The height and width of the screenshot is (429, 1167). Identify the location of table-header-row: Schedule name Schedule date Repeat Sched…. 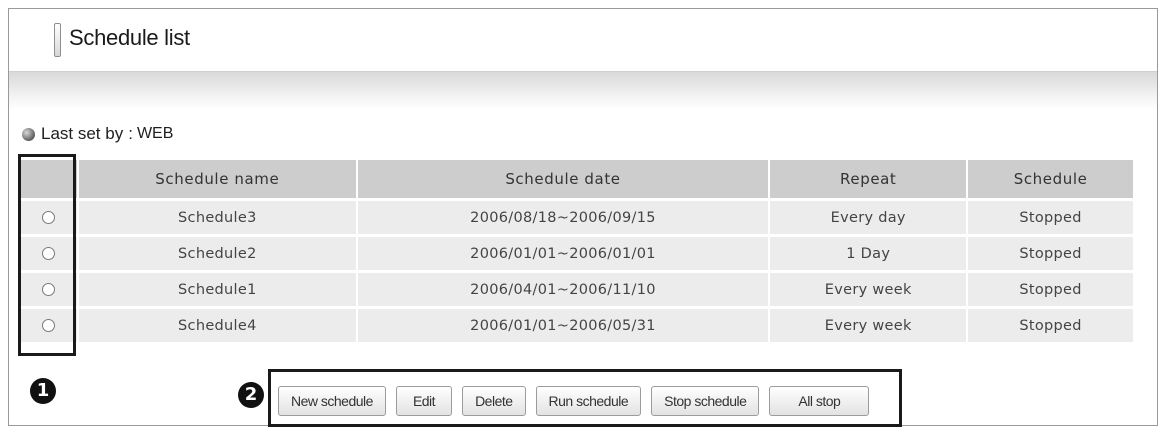
(576, 179).